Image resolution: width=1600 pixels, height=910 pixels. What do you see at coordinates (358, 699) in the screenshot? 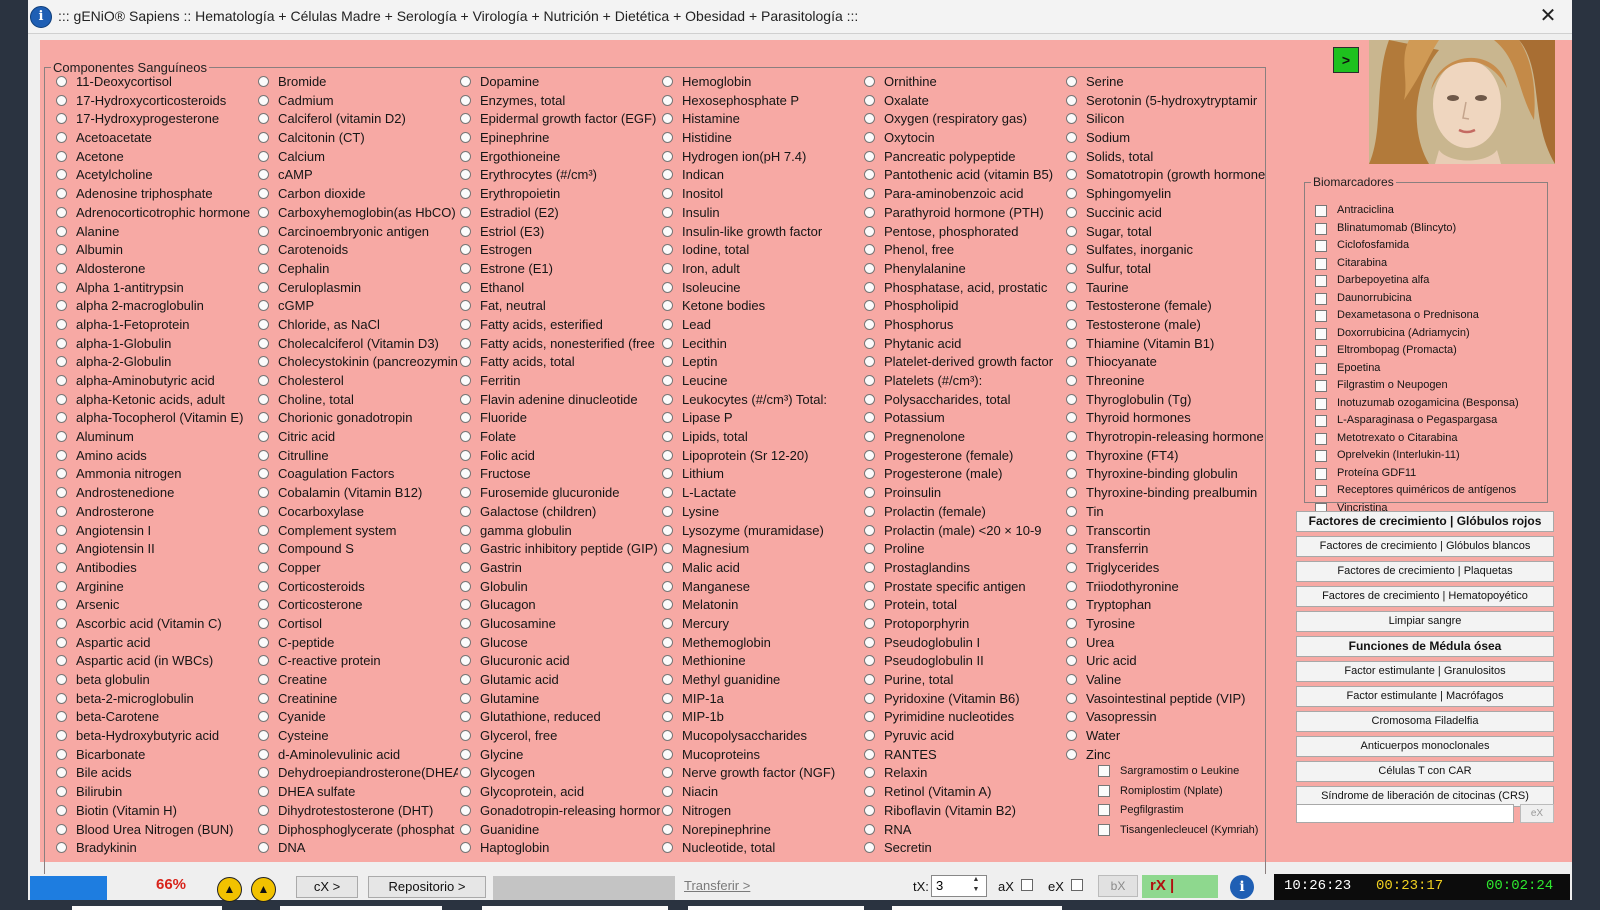
I see `component-radio-item: Creatinine` at bounding box center [358, 699].